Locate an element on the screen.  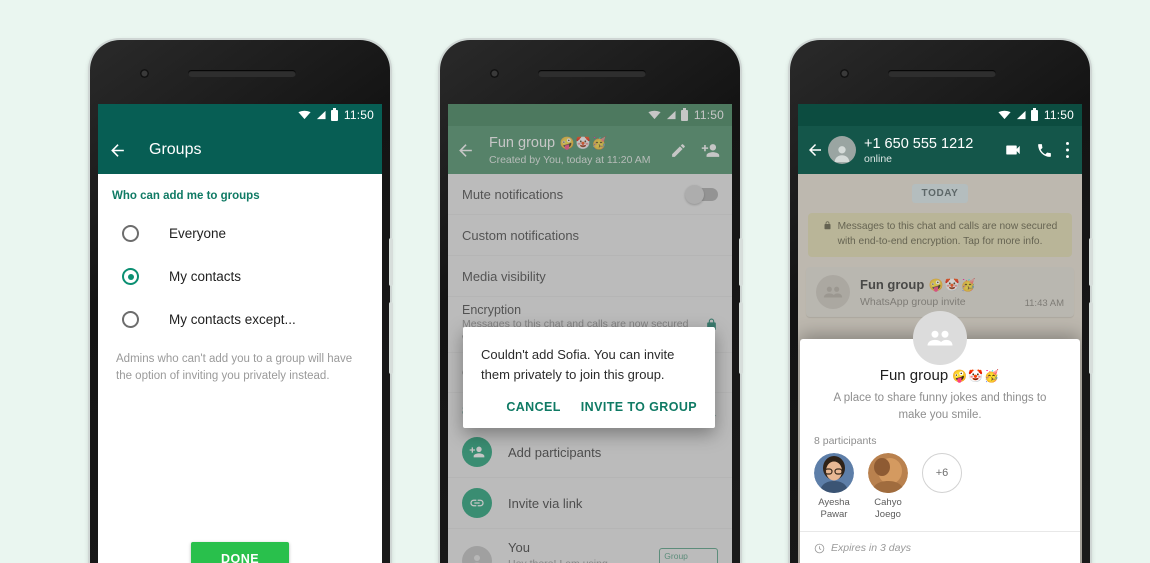
page-title: Groups is located at coordinates (175, 149).